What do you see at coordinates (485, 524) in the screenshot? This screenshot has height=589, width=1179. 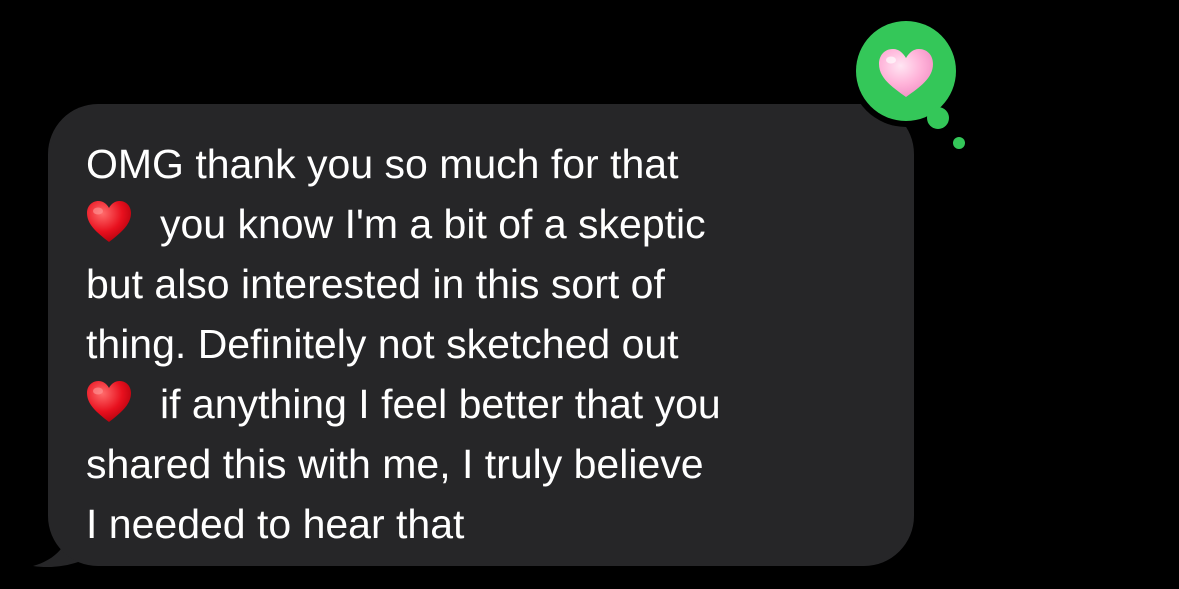 I see `message-line: I needed to hear that` at bounding box center [485, 524].